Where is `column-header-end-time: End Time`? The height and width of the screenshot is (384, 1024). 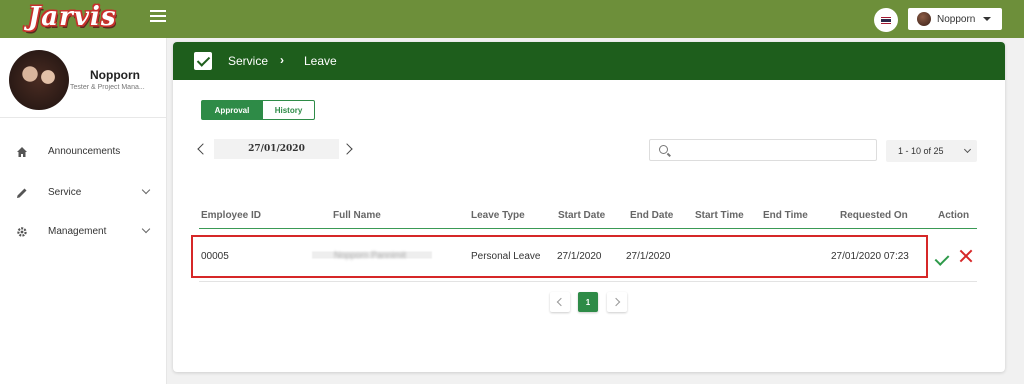 column-header-end-time: End Time is located at coordinates (785, 215).